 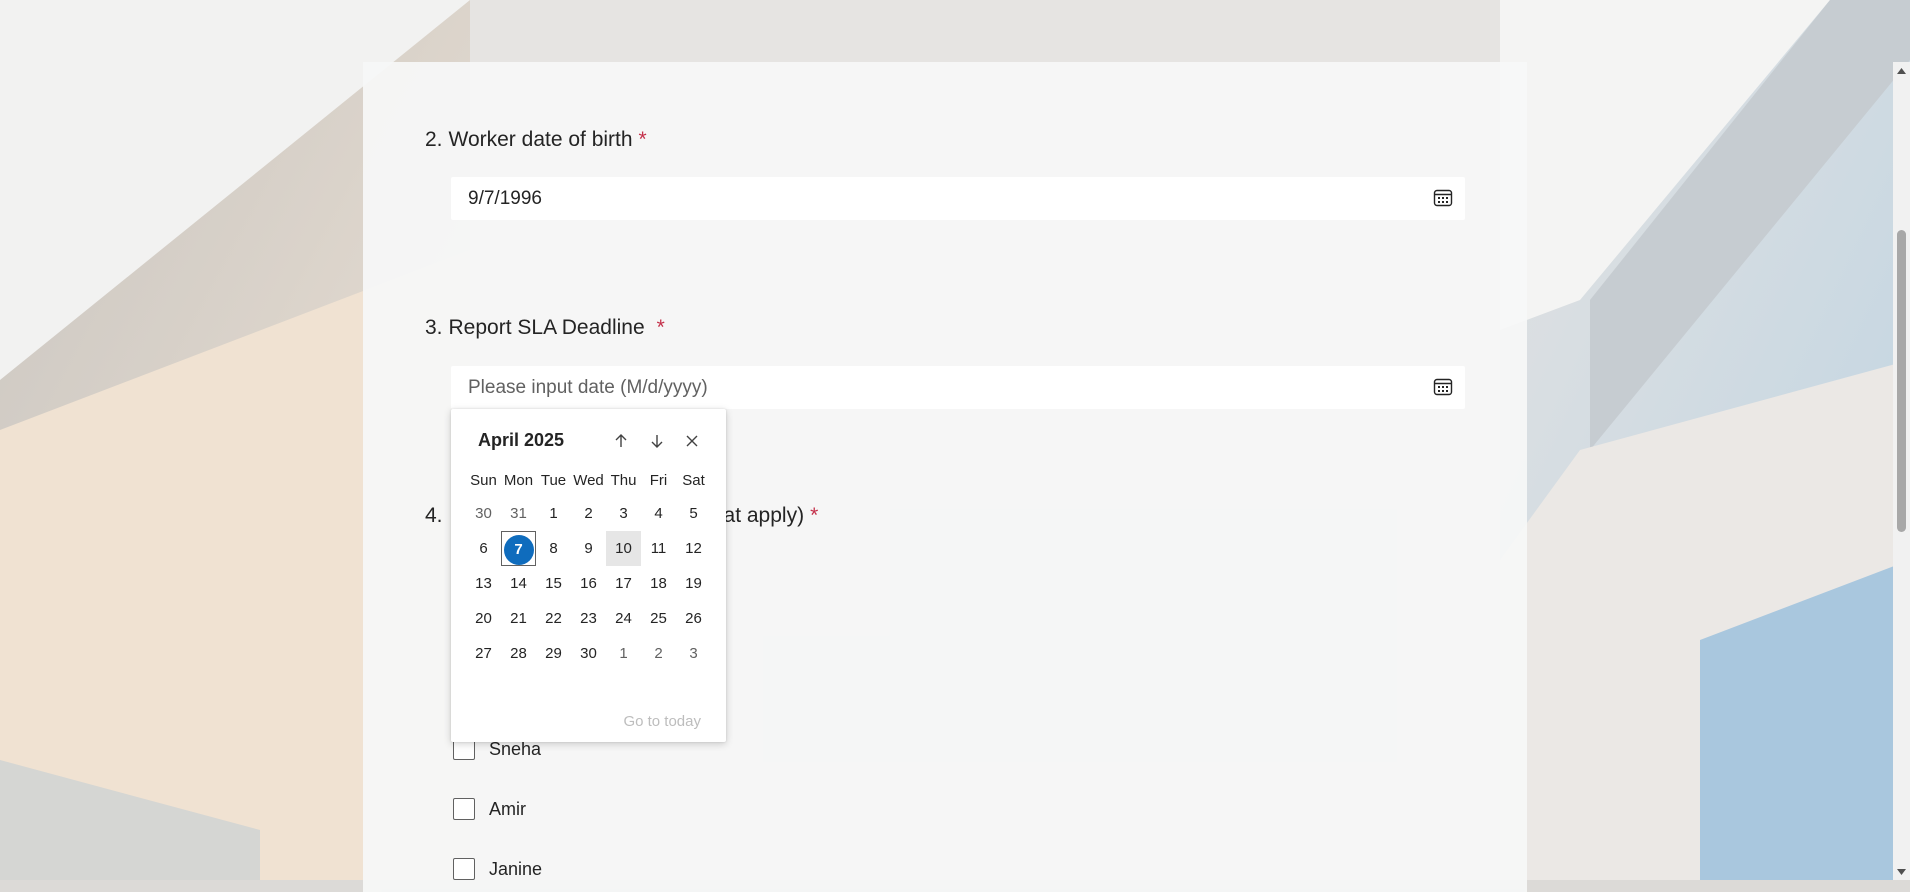 I want to click on calendar-day: 23, so click(x=588, y=618).